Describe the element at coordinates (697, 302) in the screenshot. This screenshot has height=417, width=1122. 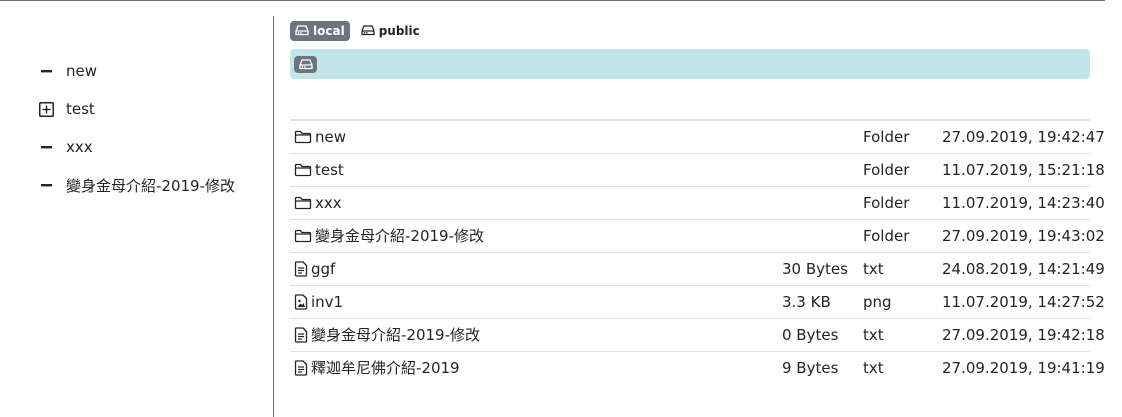
I see `table-row: inv1 3.3 KB png 11.07.2019, 14:27:52` at that location.